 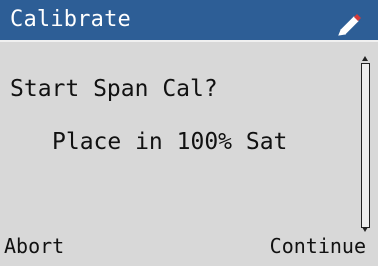 I want to click on prompt-text: Start Span Cal?, so click(x=114, y=89).